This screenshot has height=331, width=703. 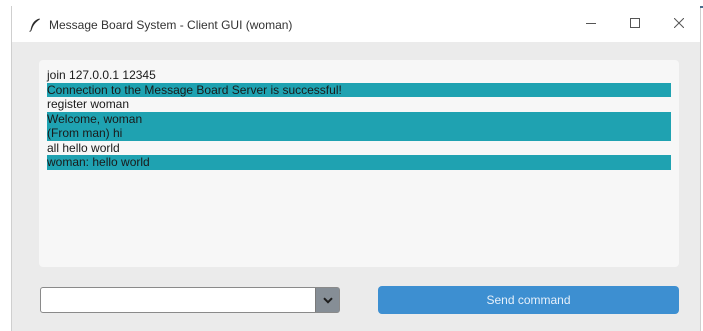 I want to click on command-select, so click(x=190, y=300).